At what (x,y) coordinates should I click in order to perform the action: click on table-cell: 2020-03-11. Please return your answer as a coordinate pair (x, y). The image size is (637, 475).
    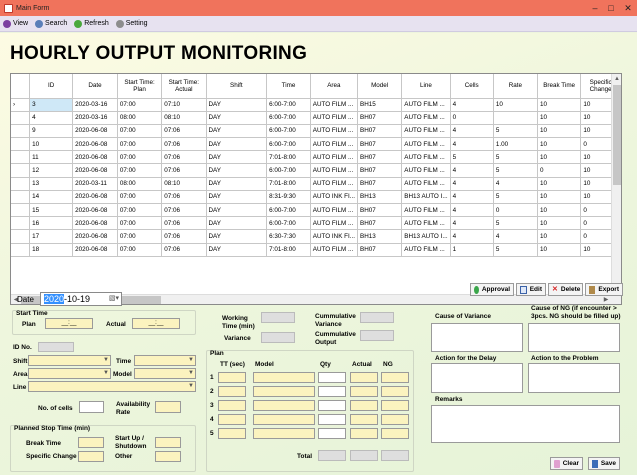
    Looking at the image, I should click on (95, 184).